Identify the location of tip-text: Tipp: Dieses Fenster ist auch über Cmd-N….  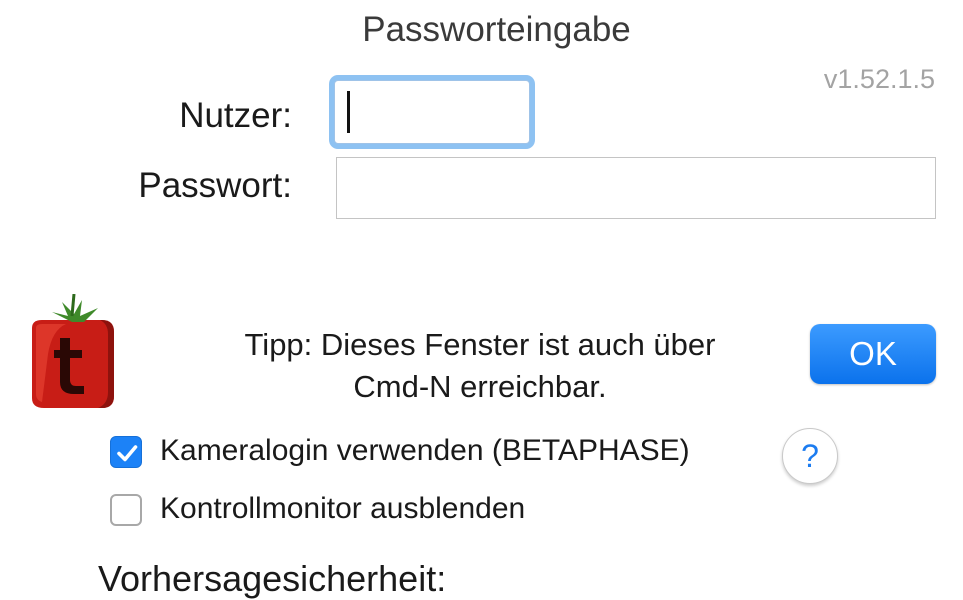
(480, 366).